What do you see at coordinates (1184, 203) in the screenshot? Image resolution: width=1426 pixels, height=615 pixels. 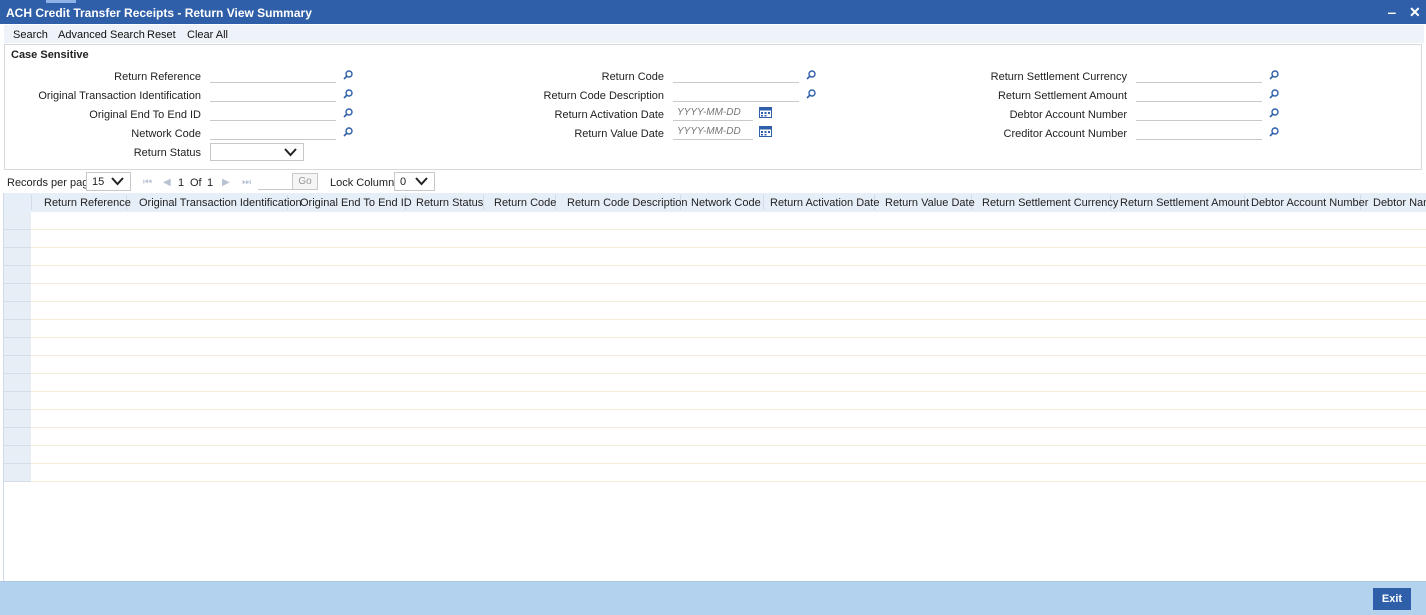 I see `column-header: Return Settlement Amount` at bounding box center [1184, 203].